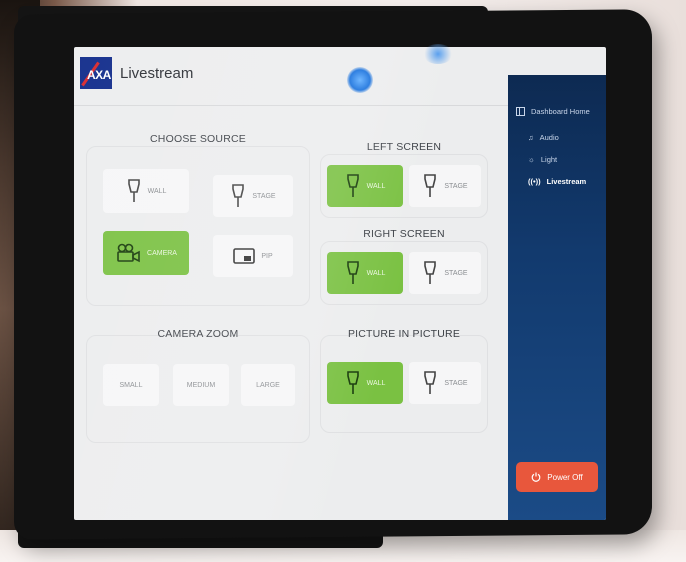  What do you see at coordinates (531, 159) in the screenshot?
I see `sun-icon: ☼` at bounding box center [531, 159].